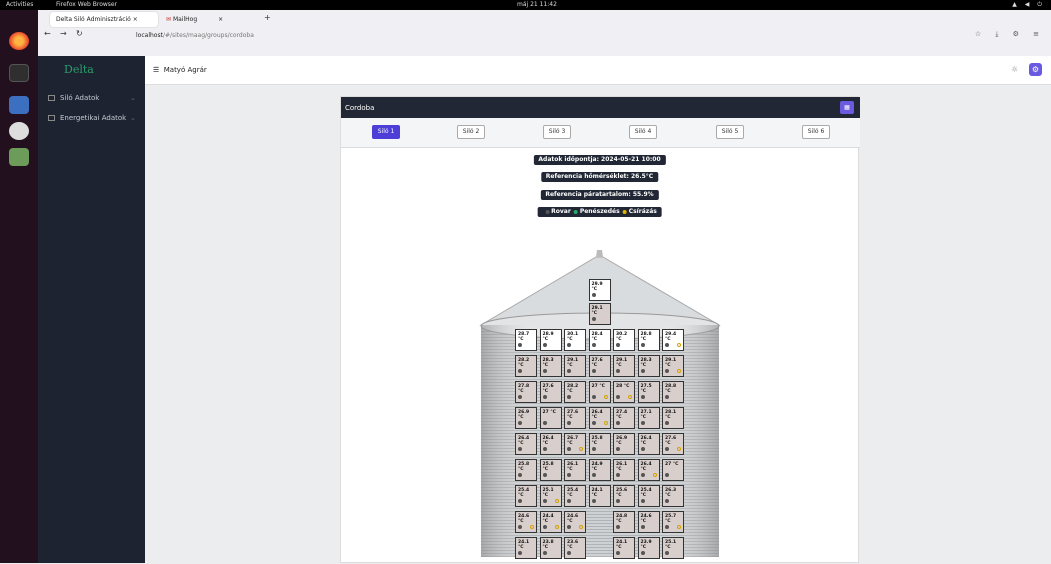 This screenshot has width=1051, height=564. What do you see at coordinates (599, 290) in the screenshot?
I see `sensor-cell: 29.9 °C` at bounding box center [599, 290].